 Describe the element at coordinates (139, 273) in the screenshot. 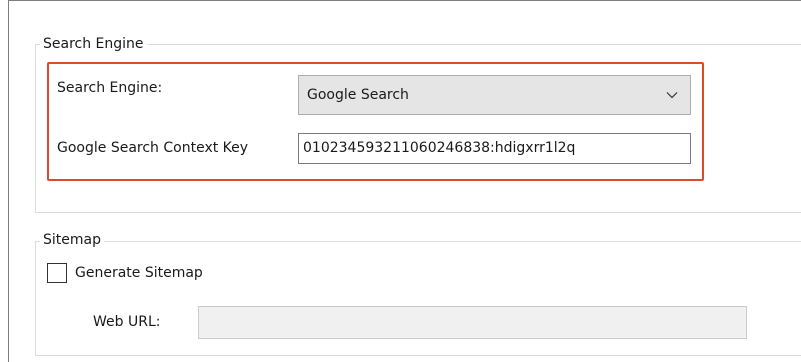

I see `generate-sitemap-label: Generate Sitemap` at that location.